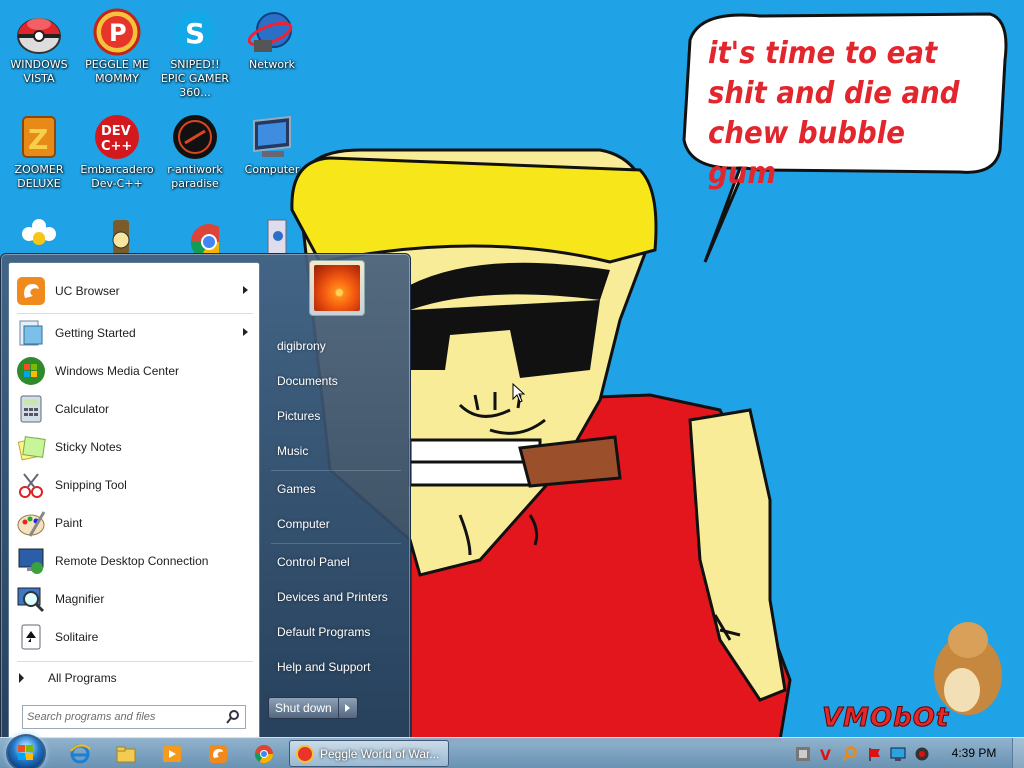 Image resolution: width=1024 pixels, height=768 pixels. I want to click on program-label: Remote Desktop Connection, so click(132, 561).